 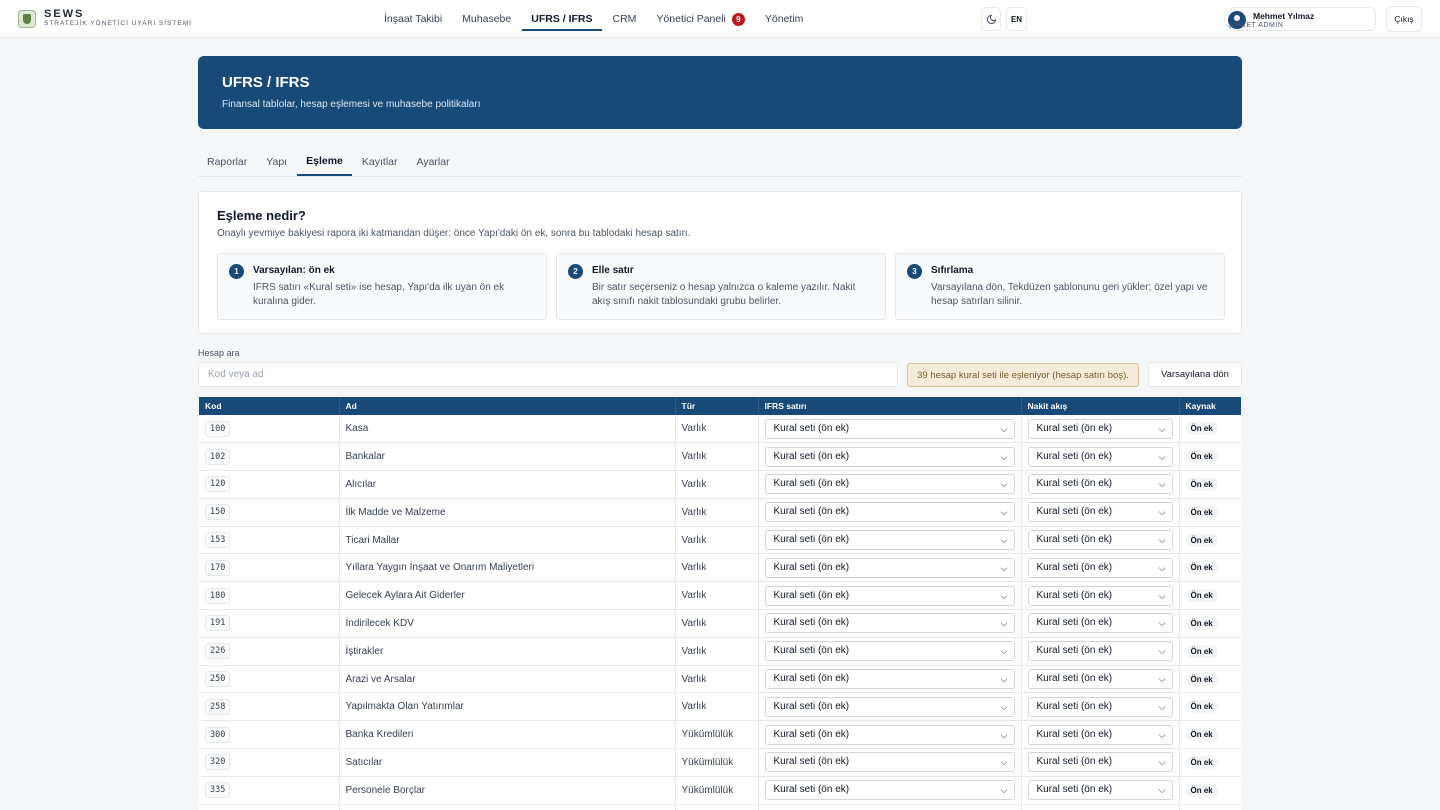 I want to click on table-row, so click(x=720, y=807).